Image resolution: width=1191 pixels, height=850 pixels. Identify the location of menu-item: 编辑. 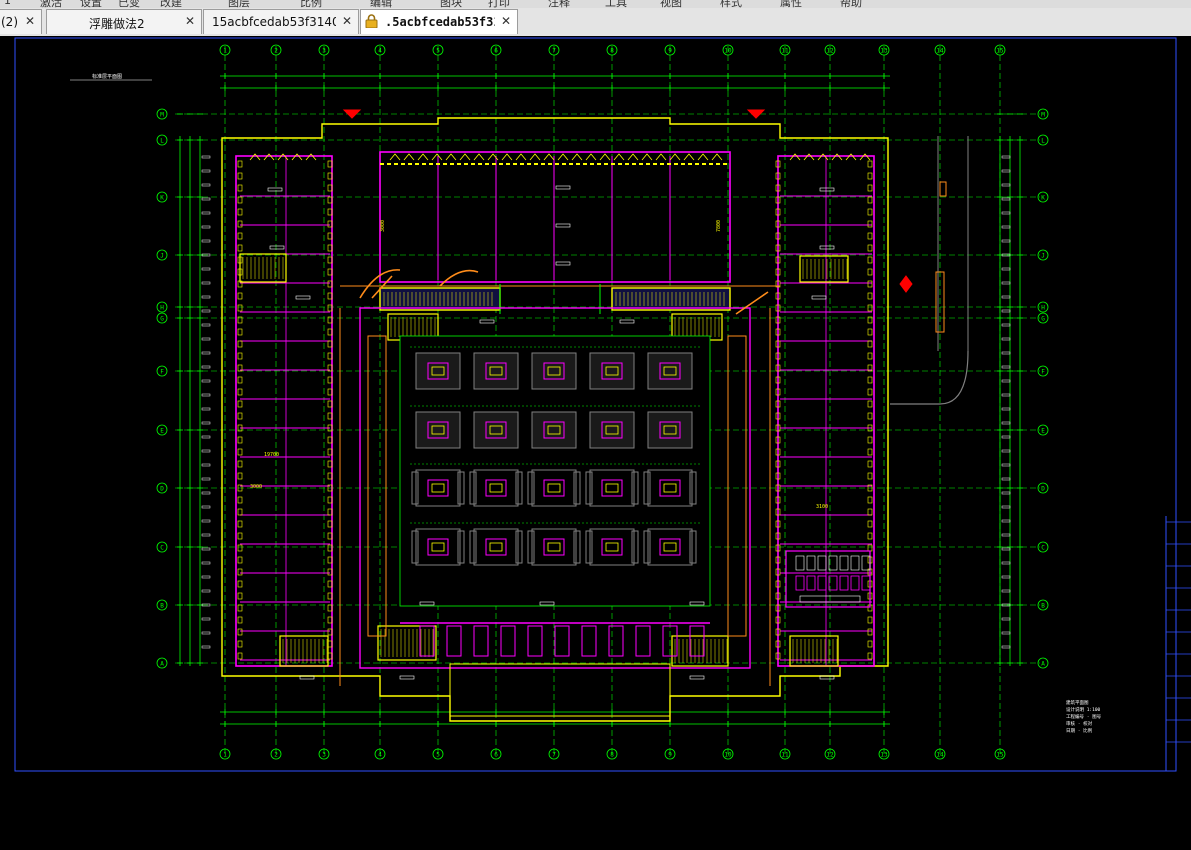
(381, 4).